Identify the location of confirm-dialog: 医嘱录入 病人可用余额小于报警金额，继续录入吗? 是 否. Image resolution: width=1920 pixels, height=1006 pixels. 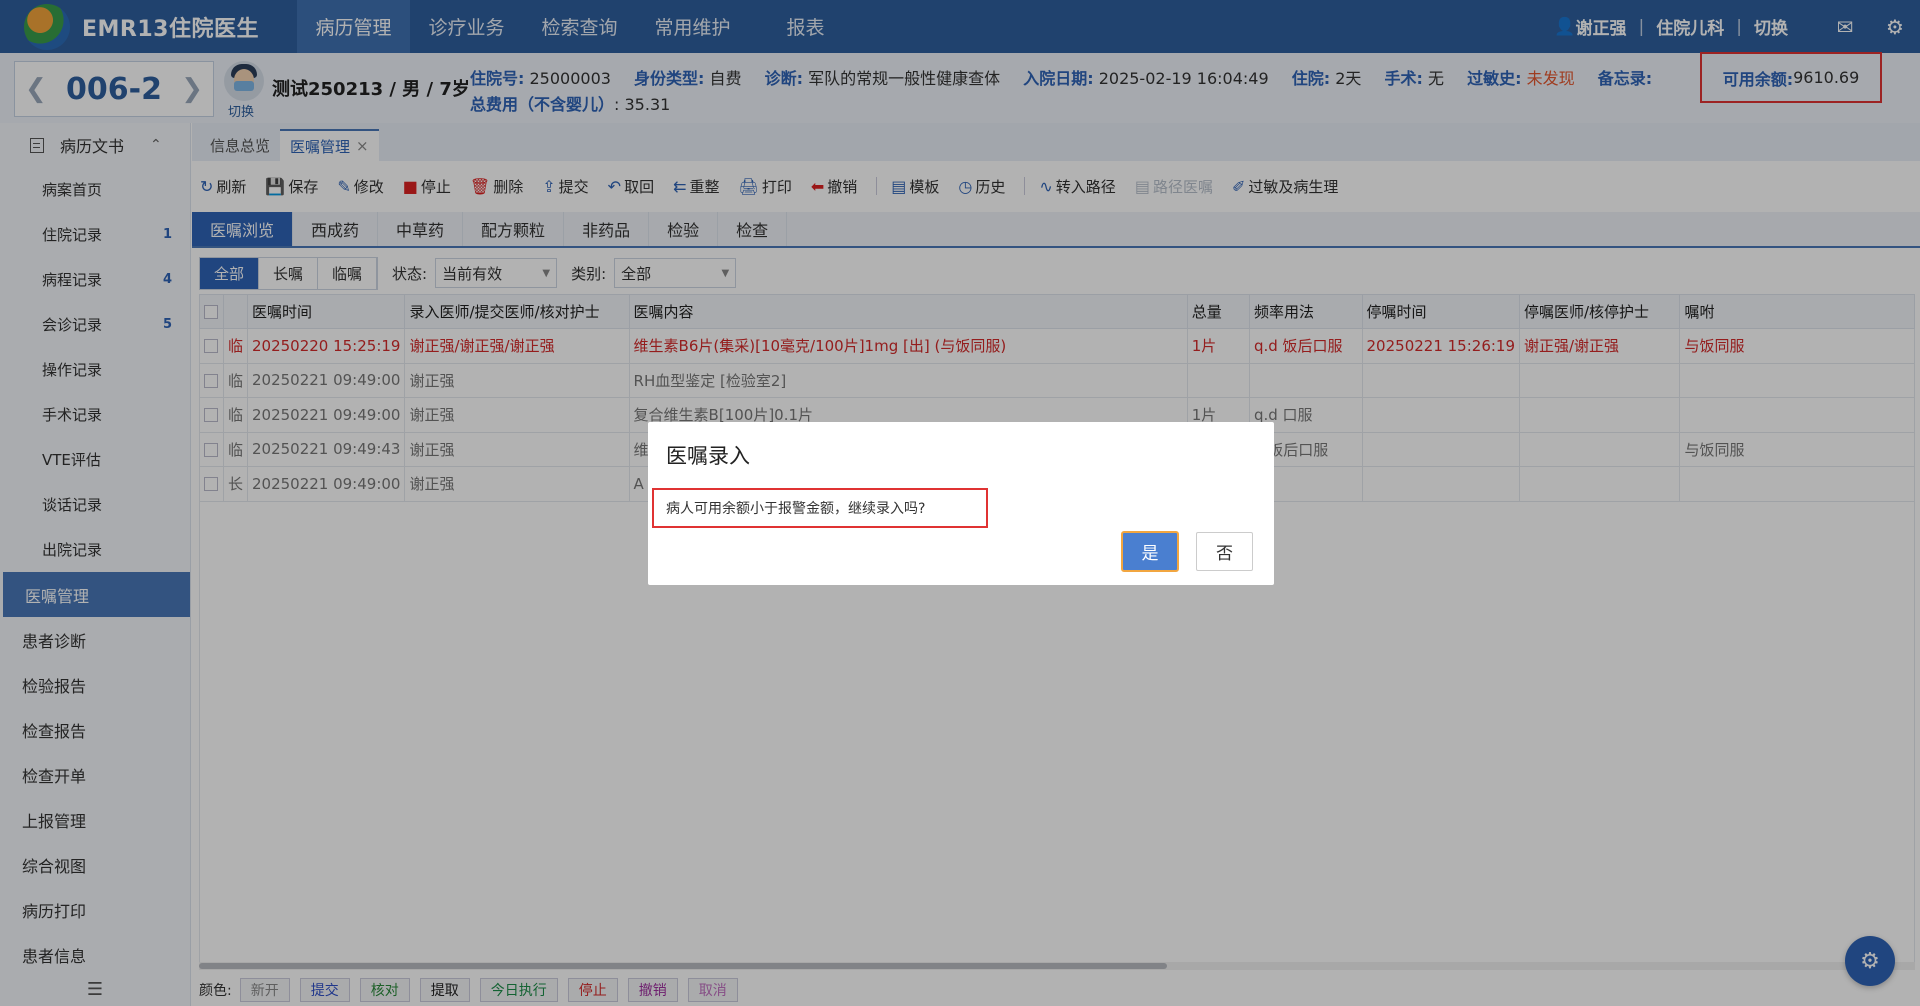
(961, 503).